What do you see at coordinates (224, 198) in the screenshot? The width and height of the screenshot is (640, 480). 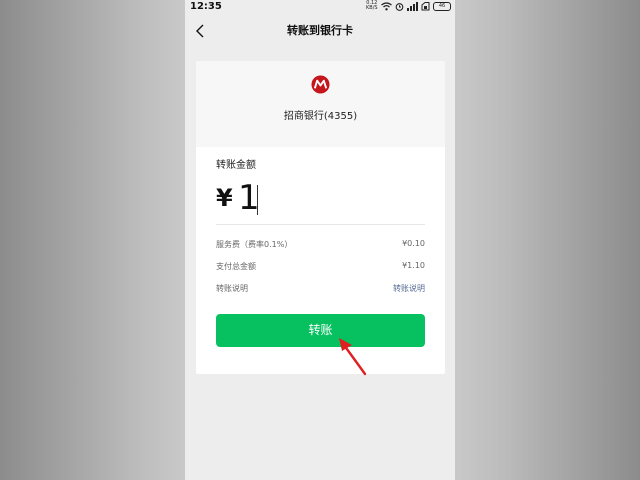 I see `currency-symbol: ¥` at bounding box center [224, 198].